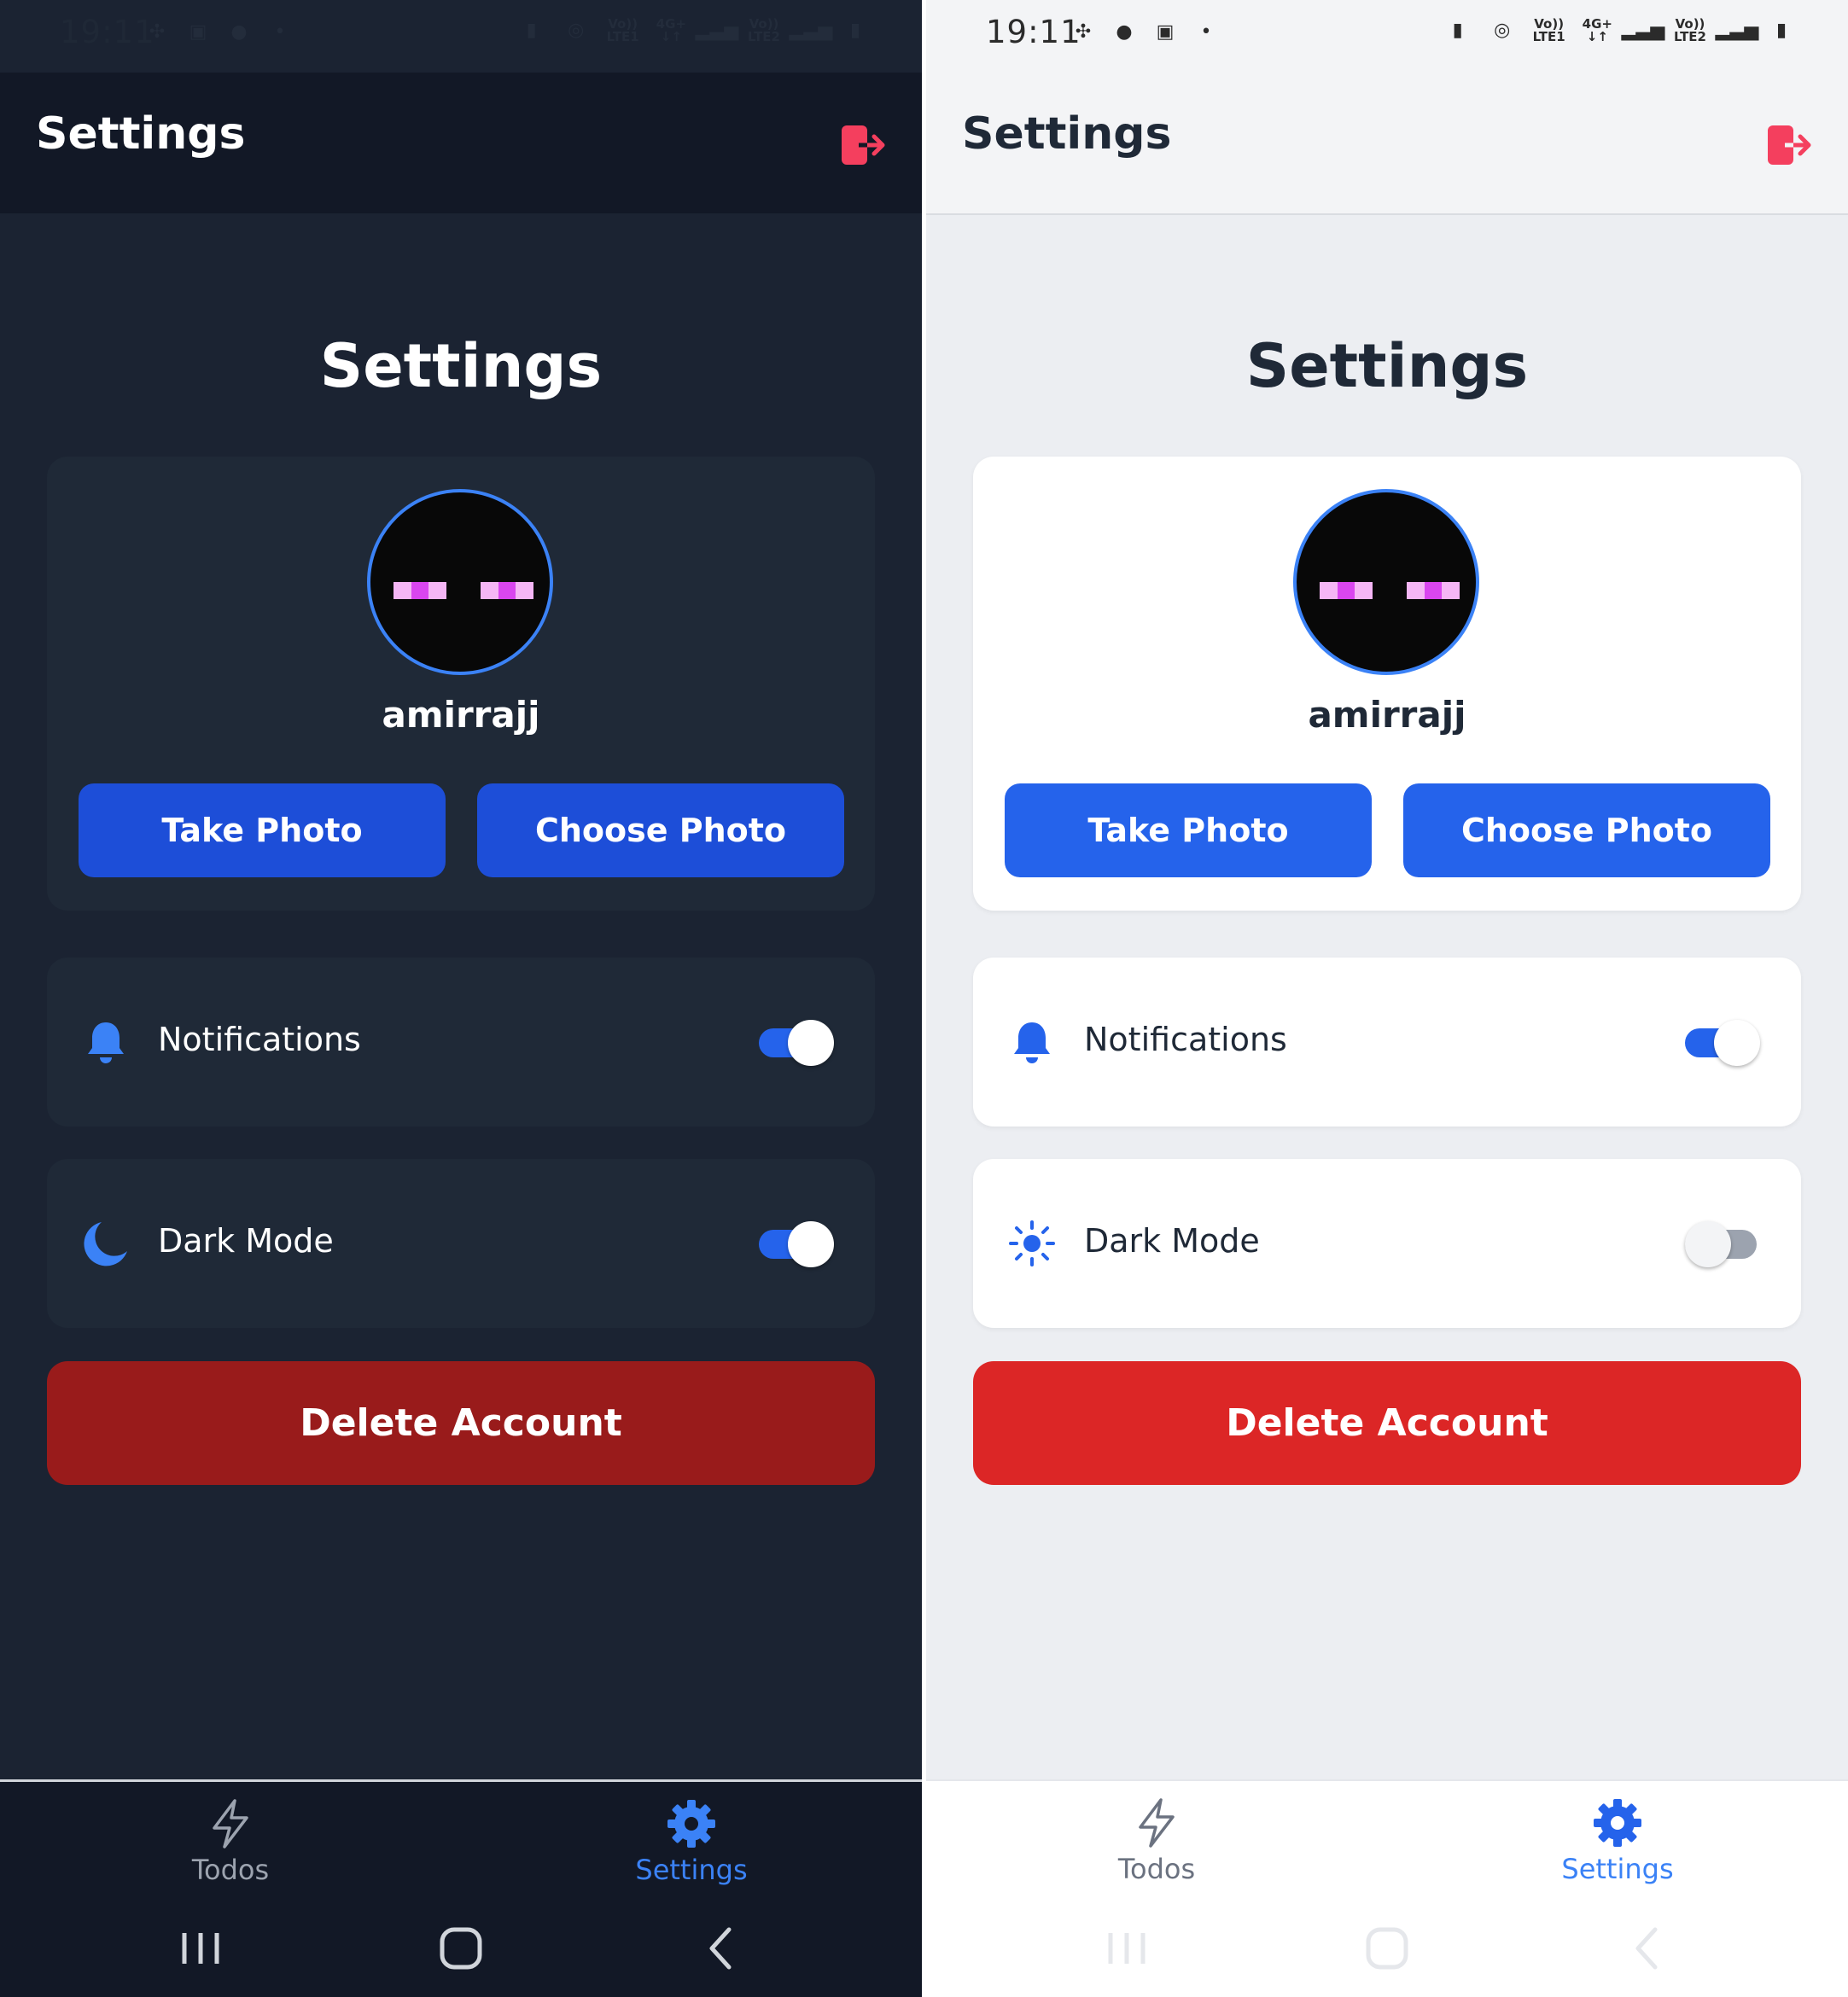  Describe the element at coordinates (105, 1244) in the screenshot. I see `moon-icon` at that location.